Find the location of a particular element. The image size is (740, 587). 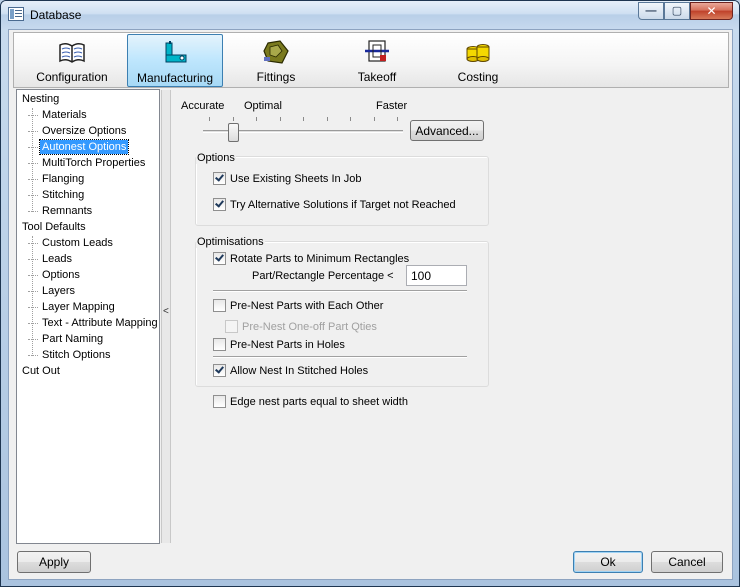

cancel-button: Cancel is located at coordinates (687, 562).